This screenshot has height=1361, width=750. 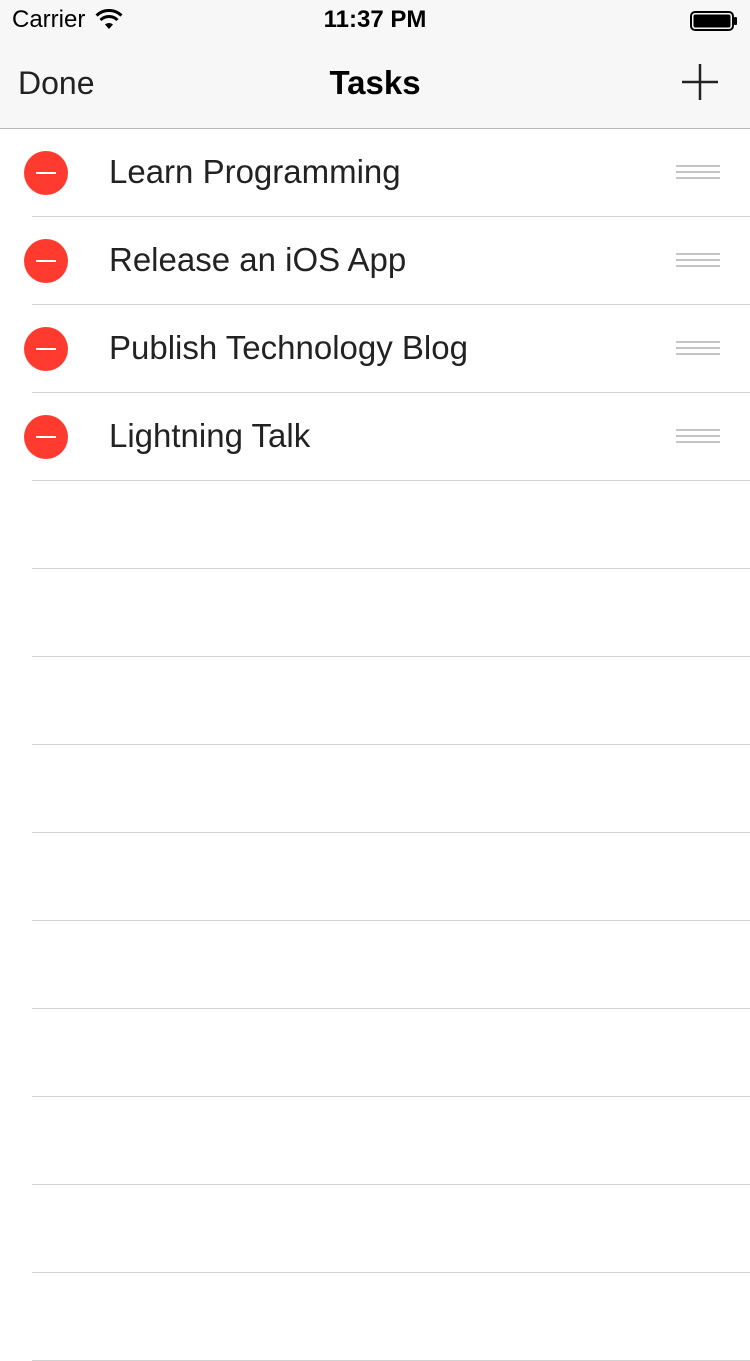 What do you see at coordinates (700, 82) in the screenshot?
I see `plus-icon` at bounding box center [700, 82].